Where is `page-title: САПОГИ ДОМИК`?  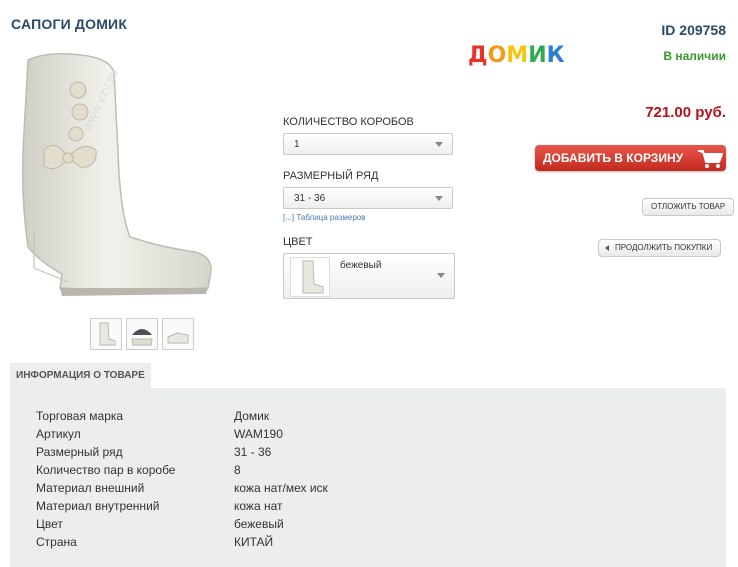 page-title: САПОГИ ДОМИК is located at coordinates (69, 24).